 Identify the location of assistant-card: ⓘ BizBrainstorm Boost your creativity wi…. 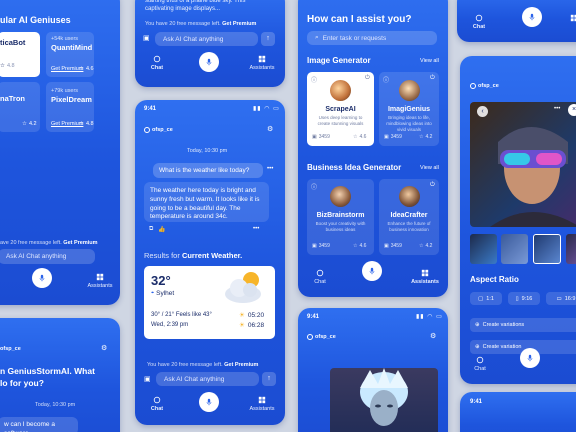
(340, 217).